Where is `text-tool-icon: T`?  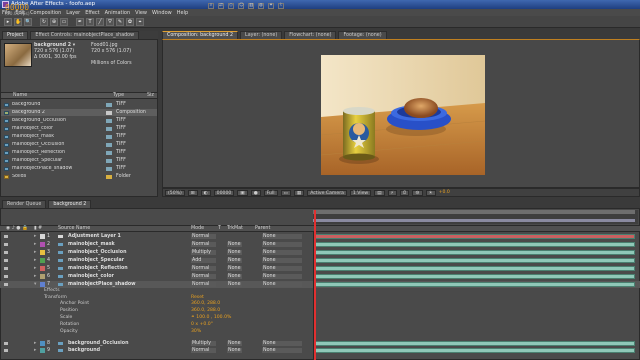
text-tool-icon: T is located at coordinates (90, 21).